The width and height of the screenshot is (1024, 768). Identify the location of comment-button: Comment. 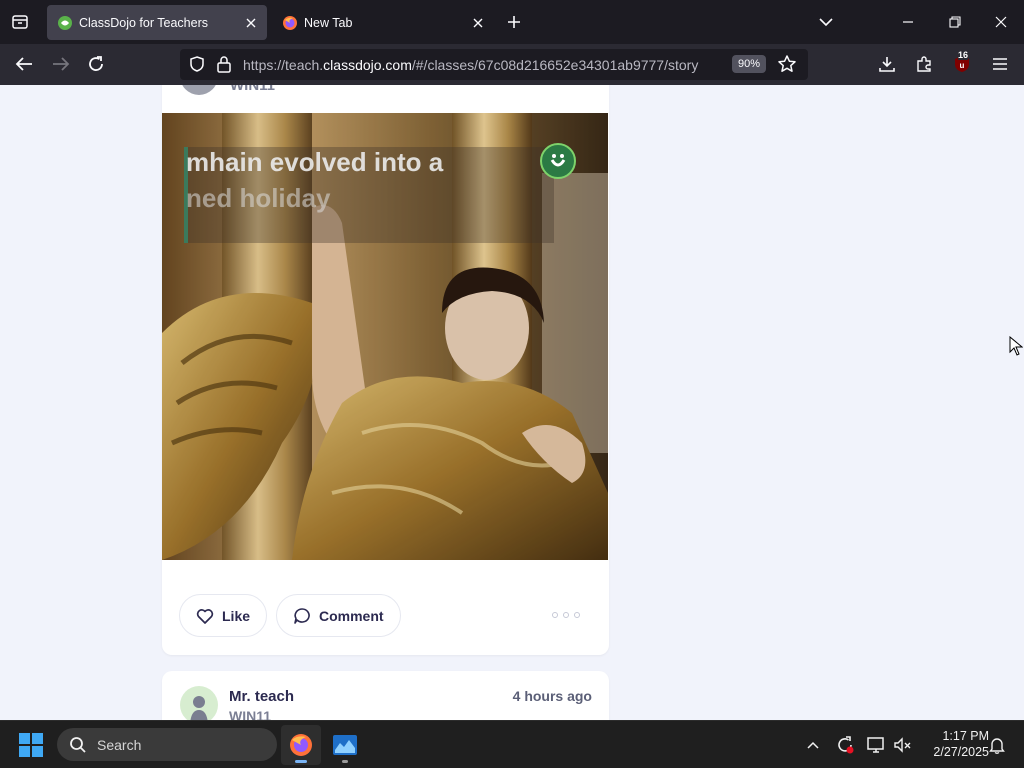
(338, 615).